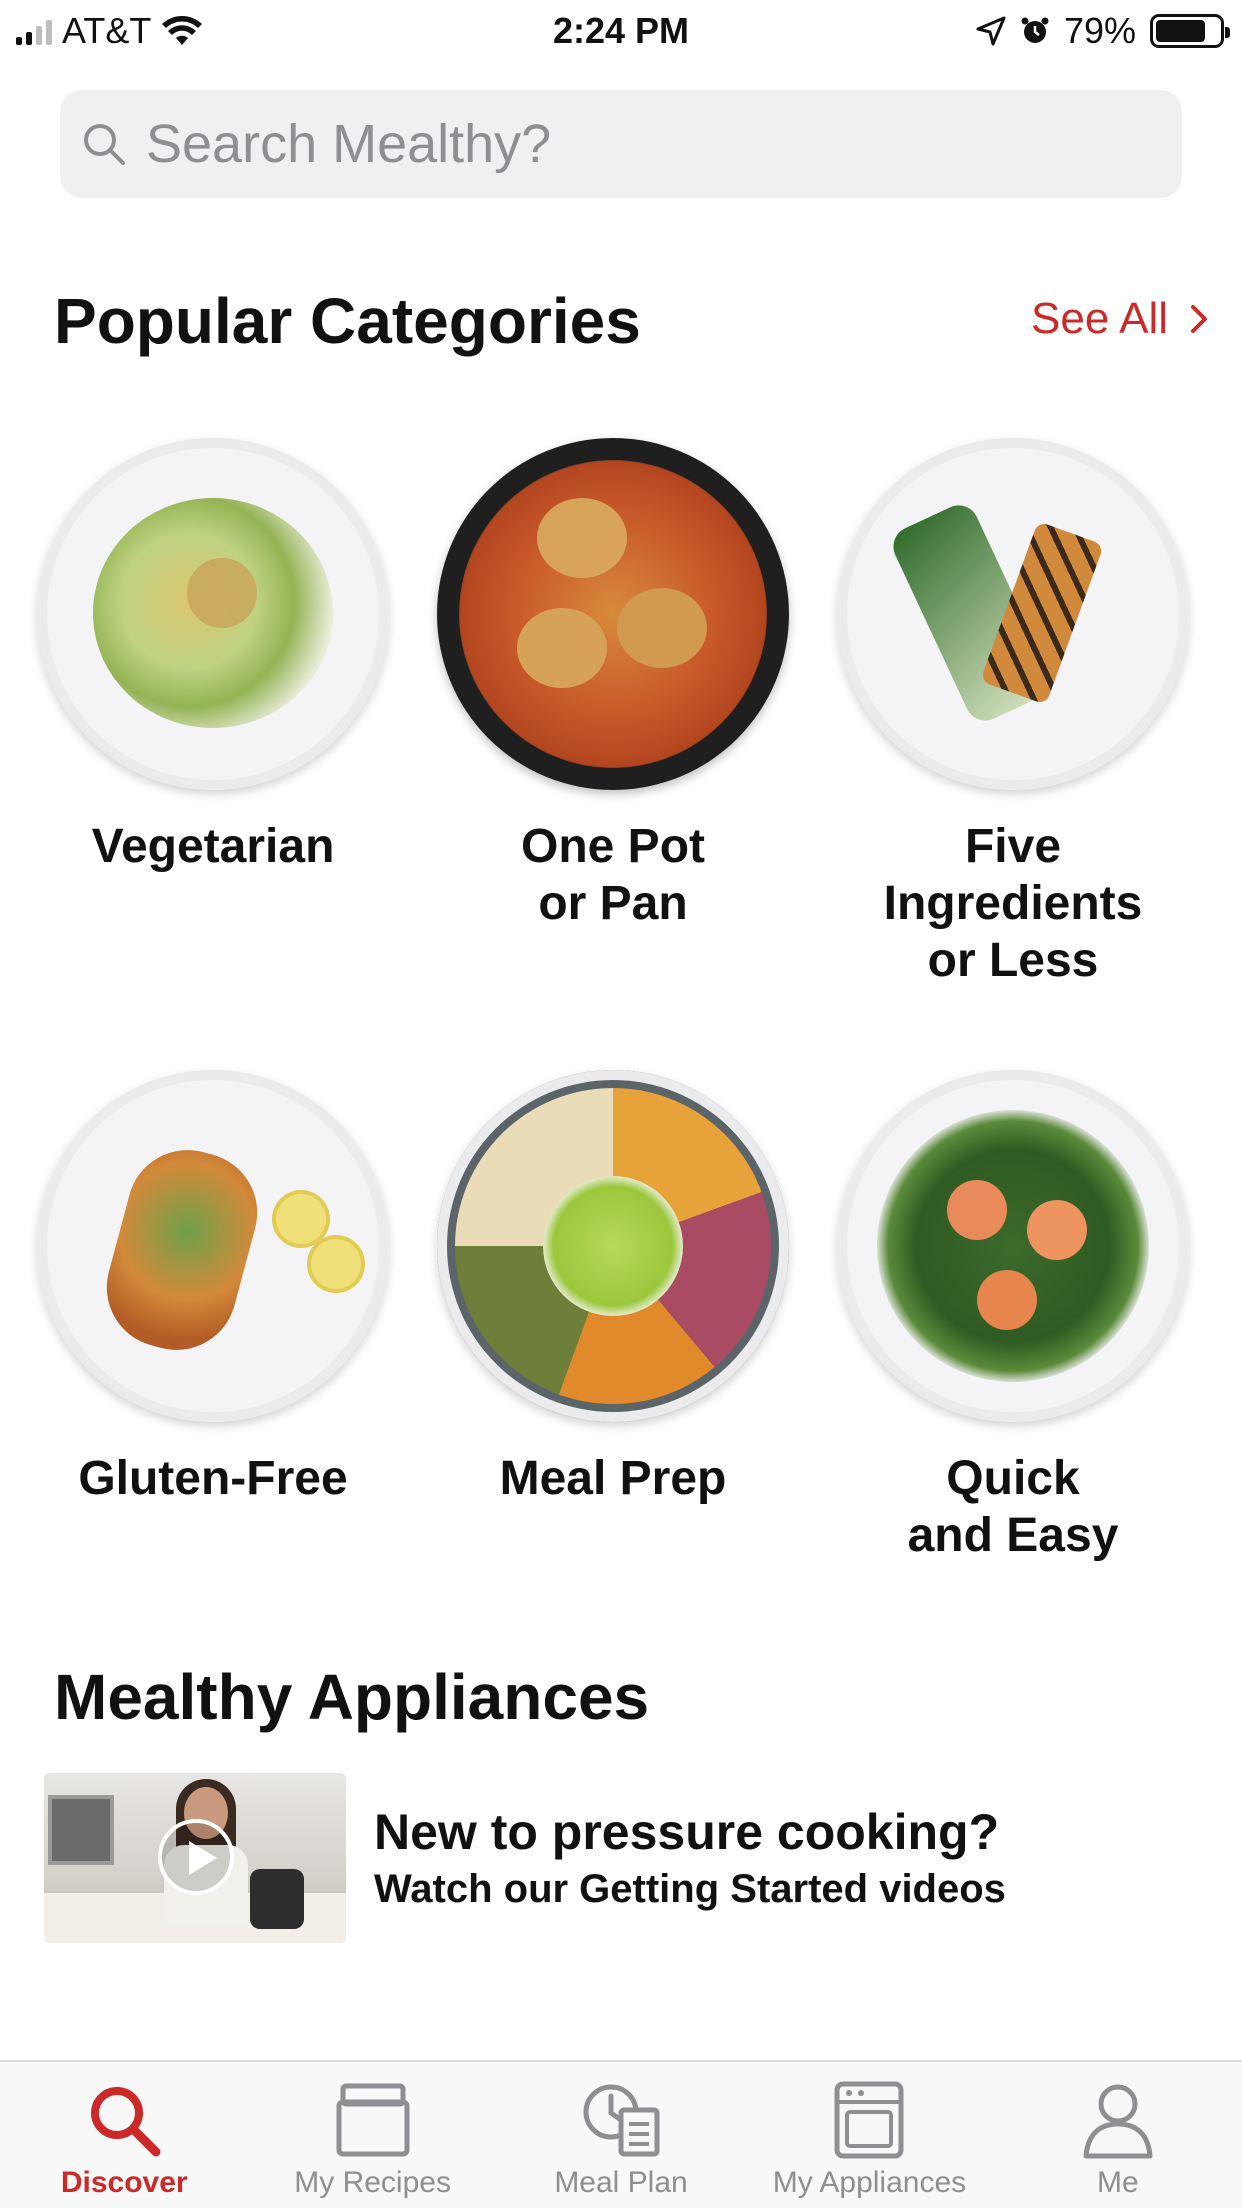 The height and width of the screenshot is (2208, 1242). I want to click on tab-my-recipes: My Recipes, so click(372, 2135).